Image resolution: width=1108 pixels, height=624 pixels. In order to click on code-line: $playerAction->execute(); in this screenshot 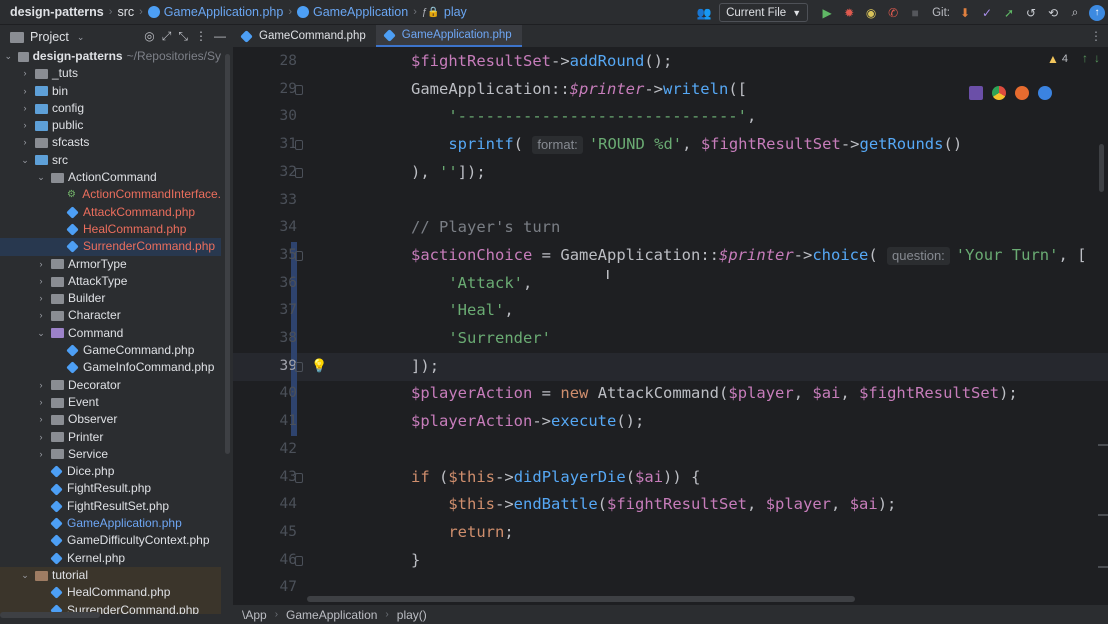, I will do `click(527, 422)`.